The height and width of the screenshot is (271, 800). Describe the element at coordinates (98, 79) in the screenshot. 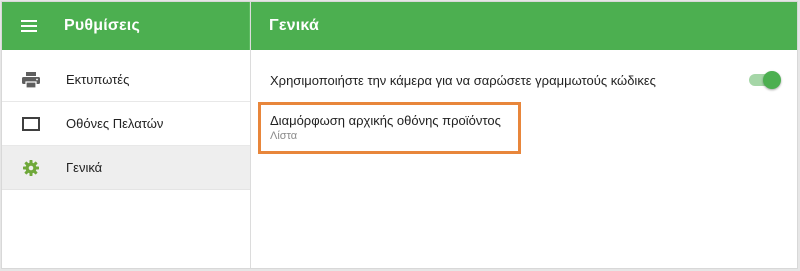

I see `sidebar-item-label: Εκτυπωτές` at that location.